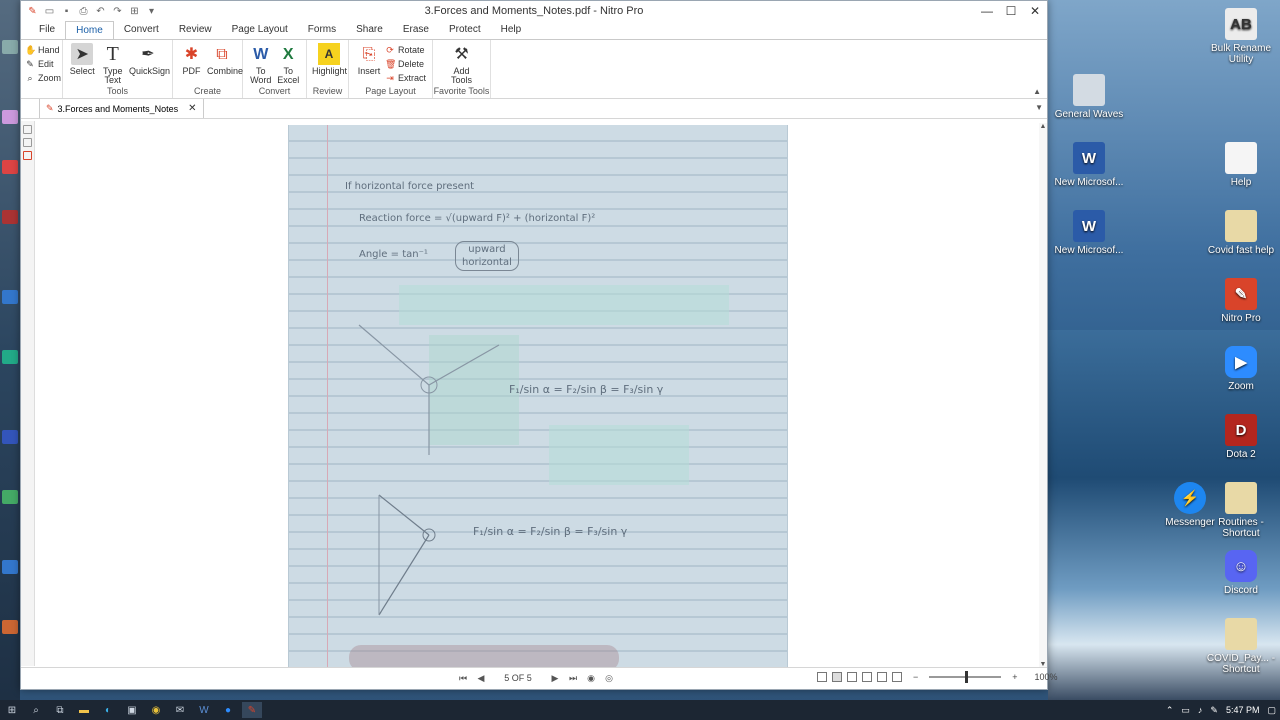 The width and height of the screenshot is (1280, 720). Describe the element at coordinates (1046, 677) in the screenshot. I see `zoom-level: 100%` at that location.